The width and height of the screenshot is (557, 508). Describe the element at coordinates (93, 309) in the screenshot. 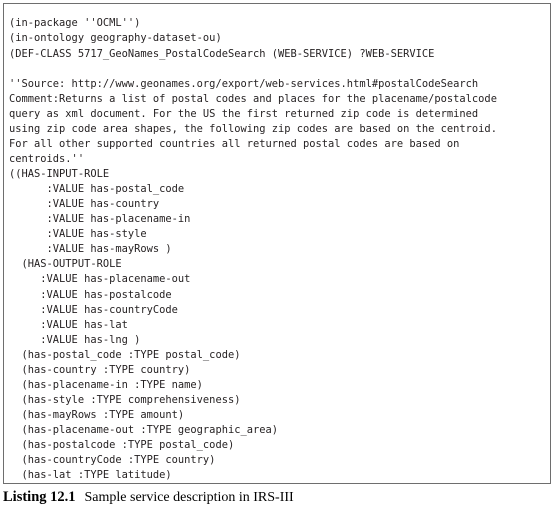

I see `code-line: :VALUE has-countryCode` at that location.